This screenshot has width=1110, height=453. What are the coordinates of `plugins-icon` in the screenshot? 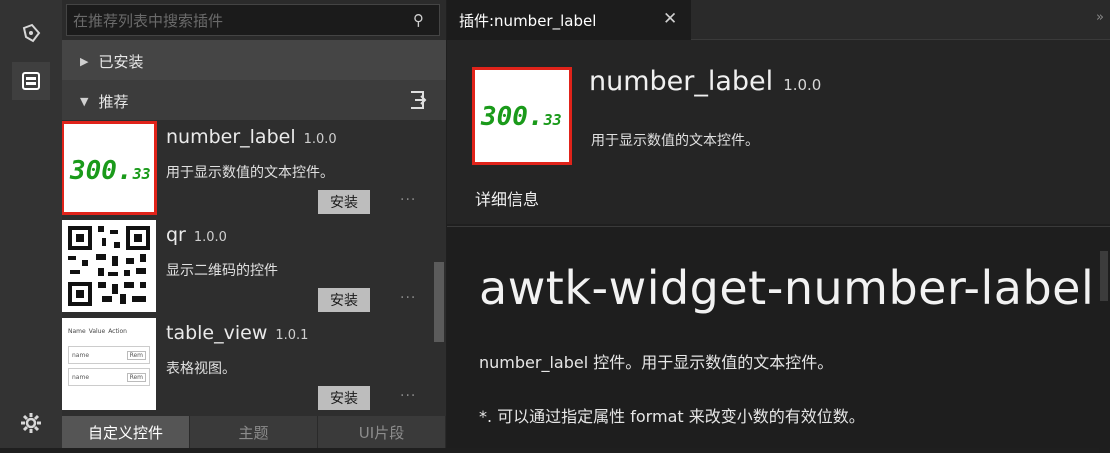 It's located at (31, 81).